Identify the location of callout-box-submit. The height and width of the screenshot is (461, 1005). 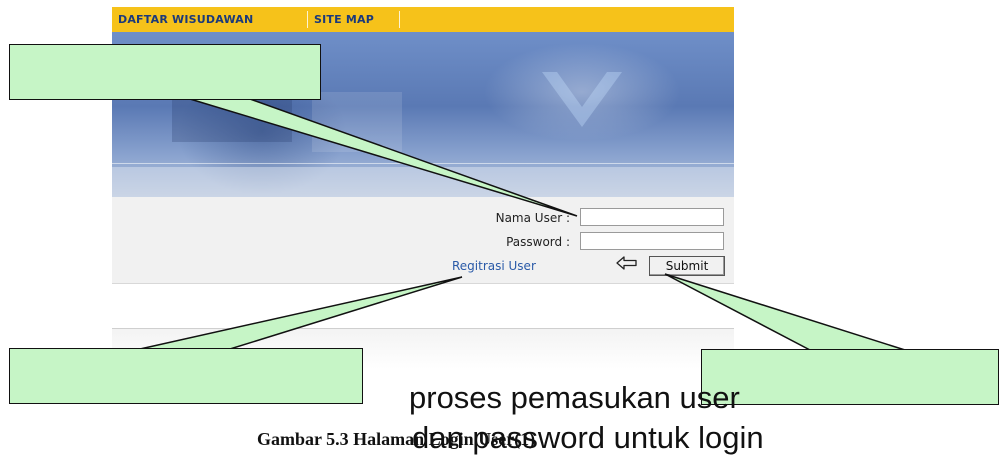
(850, 377).